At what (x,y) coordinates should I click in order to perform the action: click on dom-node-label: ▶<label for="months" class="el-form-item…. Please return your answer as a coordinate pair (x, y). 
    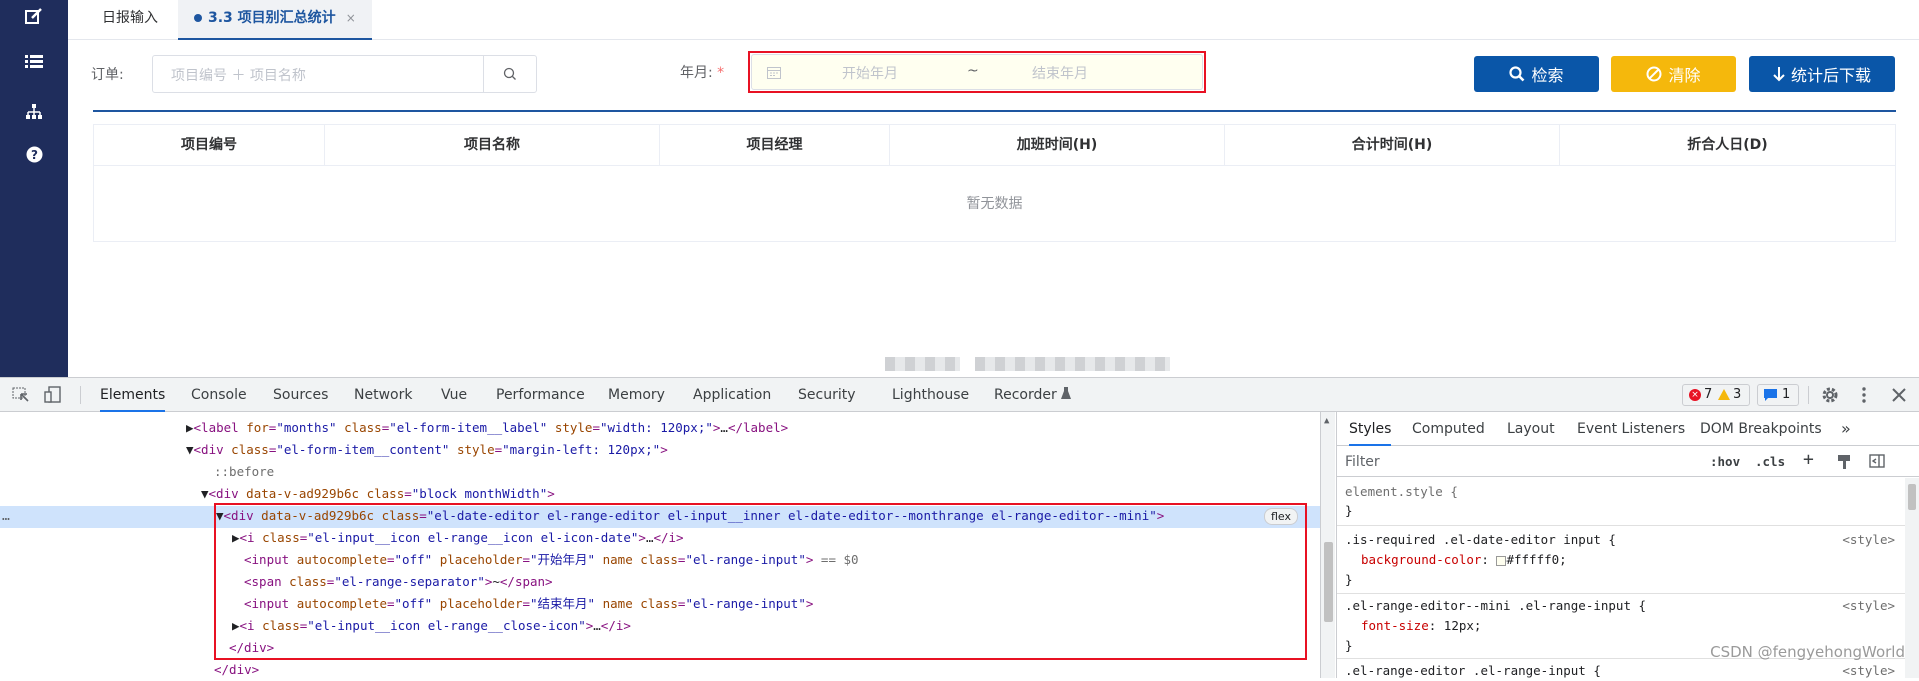
    Looking at the image, I should click on (487, 428).